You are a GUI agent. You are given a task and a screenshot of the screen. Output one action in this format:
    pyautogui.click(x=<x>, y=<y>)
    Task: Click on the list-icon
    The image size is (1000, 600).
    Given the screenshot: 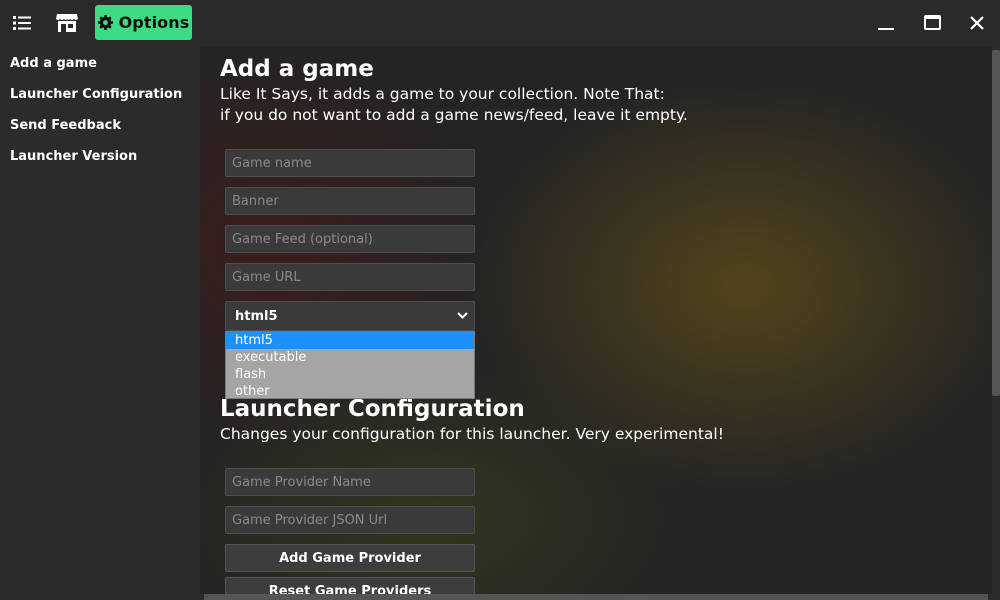 What is the action you would take?
    pyautogui.click(x=22, y=22)
    